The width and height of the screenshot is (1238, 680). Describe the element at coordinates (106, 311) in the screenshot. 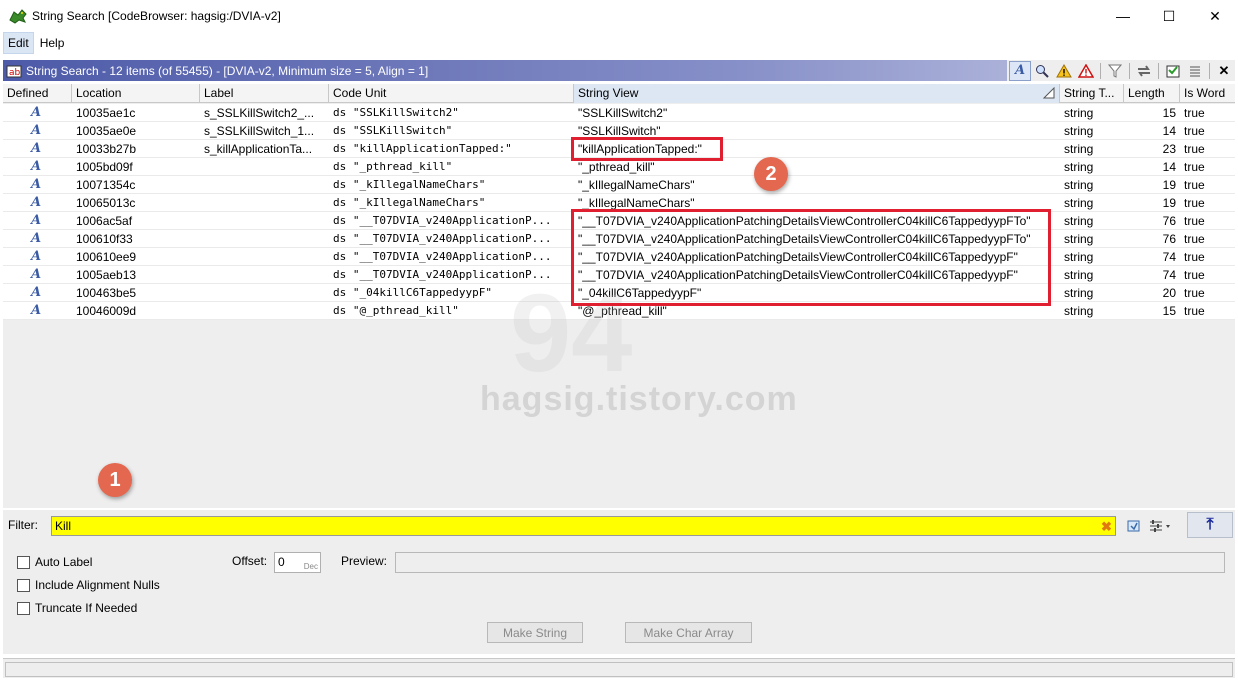

I see `cell-location: 10046009d` at that location.